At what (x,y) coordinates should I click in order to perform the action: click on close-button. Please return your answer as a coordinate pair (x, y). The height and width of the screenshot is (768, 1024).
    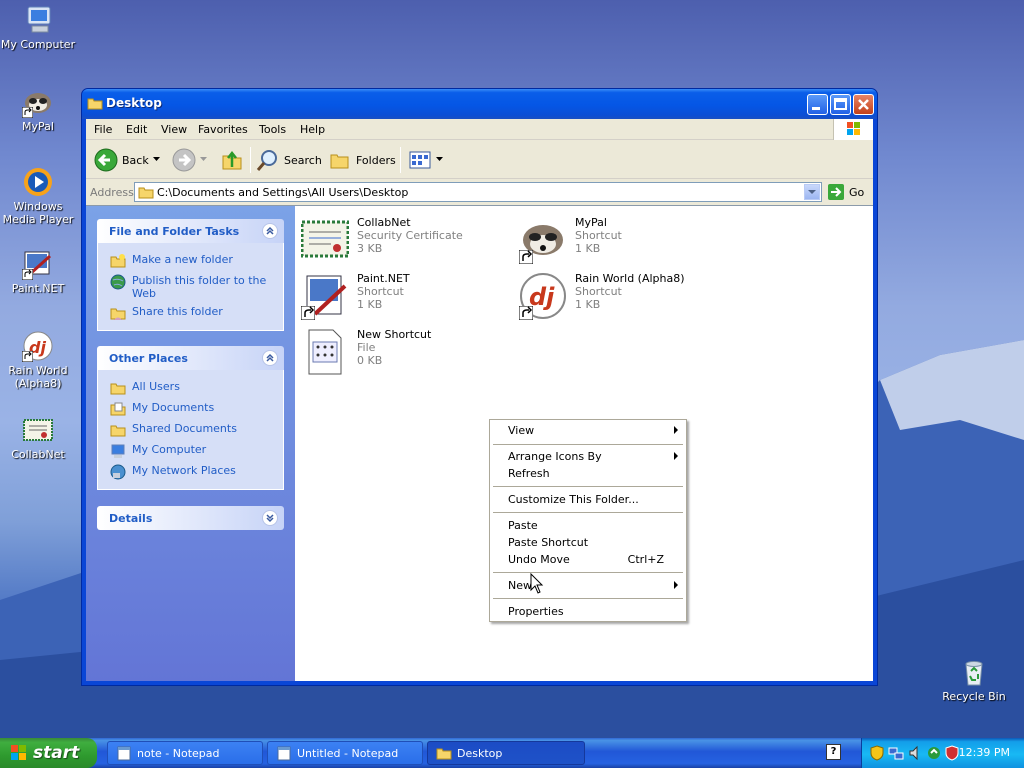
    Looking at the image, I should click on (863, 104).